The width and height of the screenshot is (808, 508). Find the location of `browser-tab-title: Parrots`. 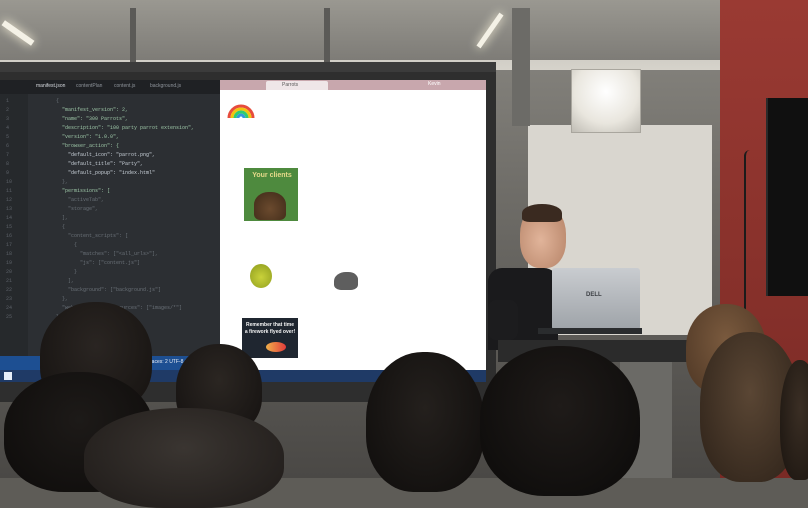

browser-tab-title: Parrots is located at coordinates (290, 85).